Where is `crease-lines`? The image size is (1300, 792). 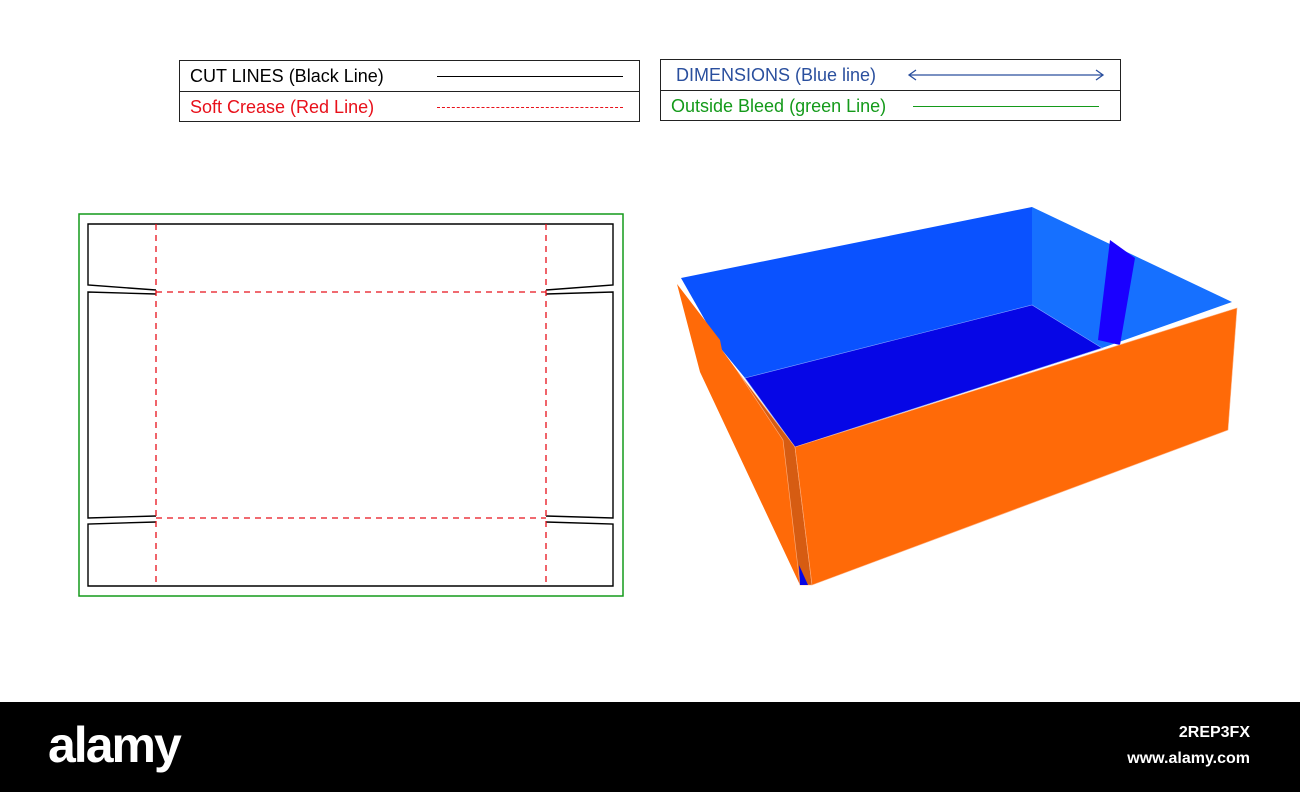
crease-lines is located at coordinates (351, 405).